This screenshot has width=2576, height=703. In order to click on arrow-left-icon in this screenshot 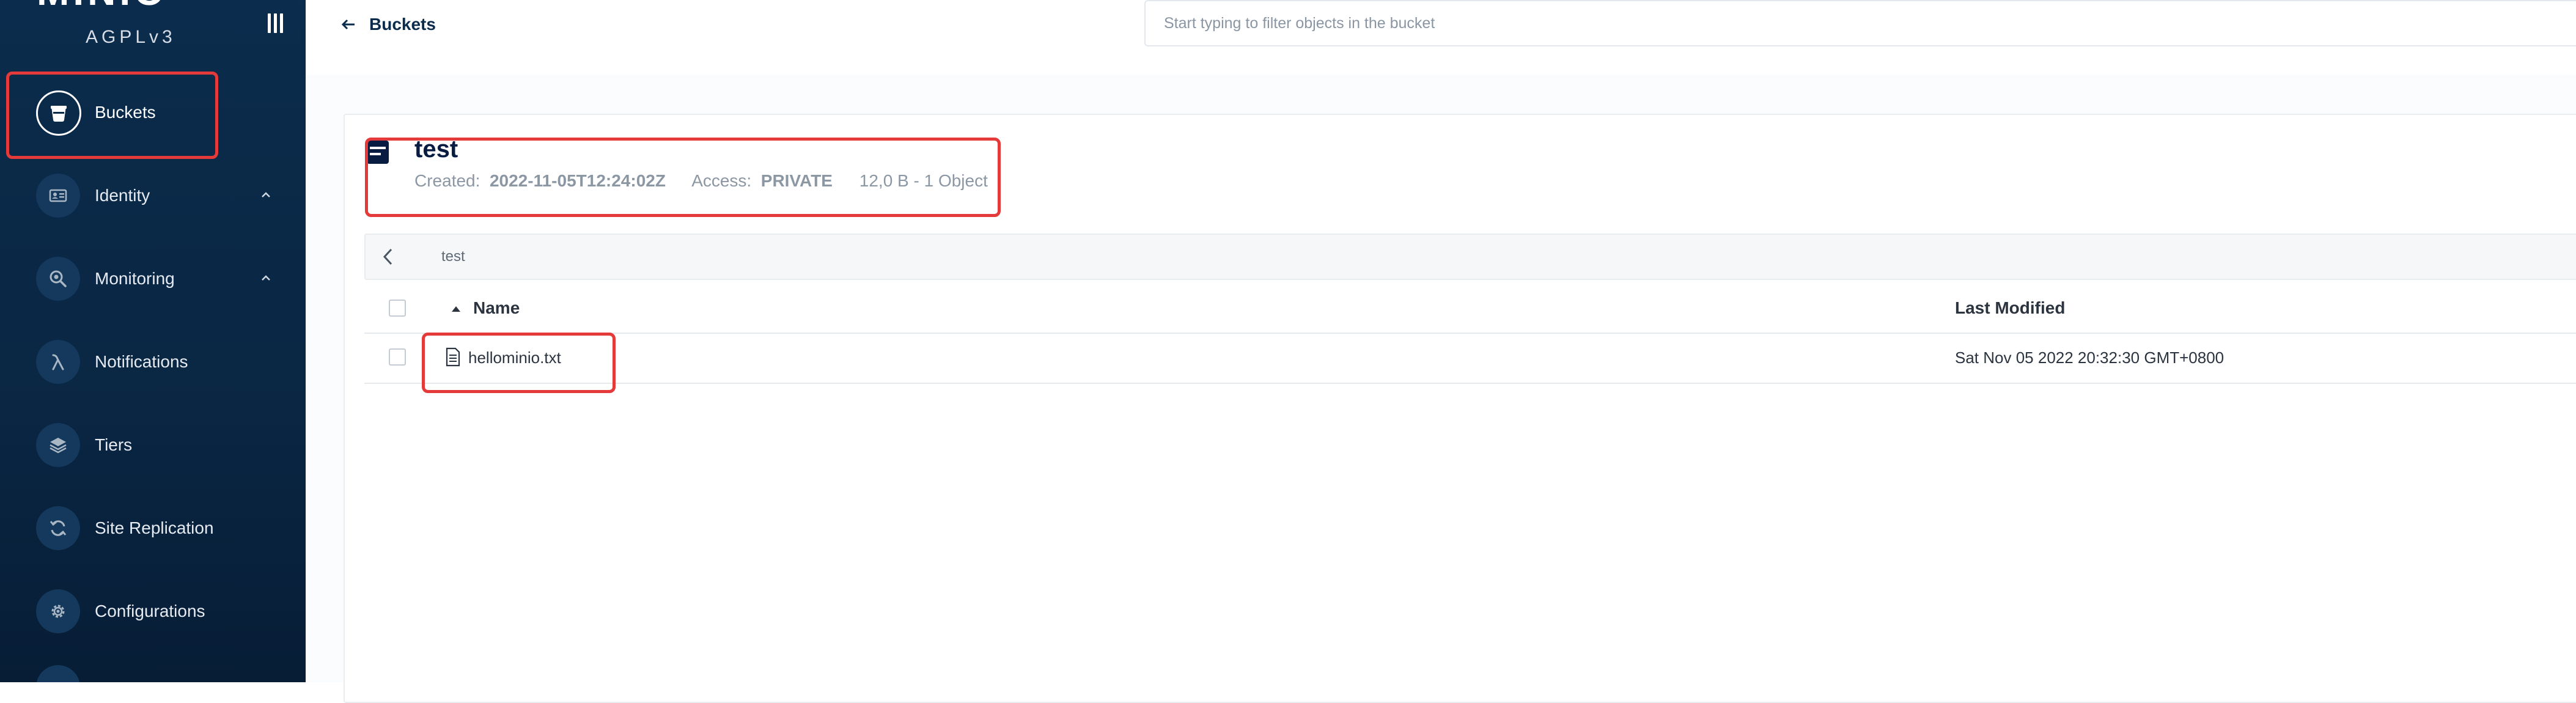, I will do `click(348, 24)`.